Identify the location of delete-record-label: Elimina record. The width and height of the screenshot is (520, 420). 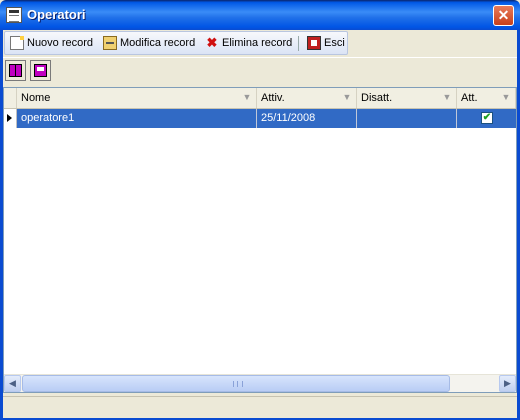
(257, 43).